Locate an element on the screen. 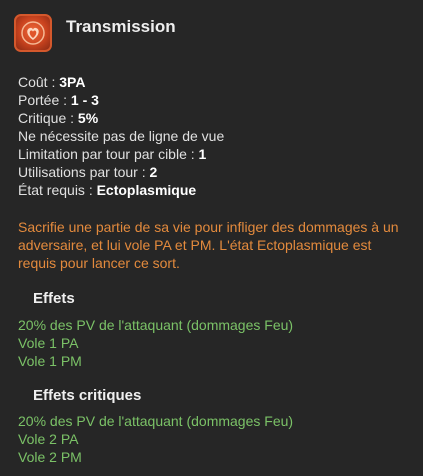 Image resolution: width=423 pixels, height=476 pixels. stat-value: 1 is located at coordinates (202, 154).